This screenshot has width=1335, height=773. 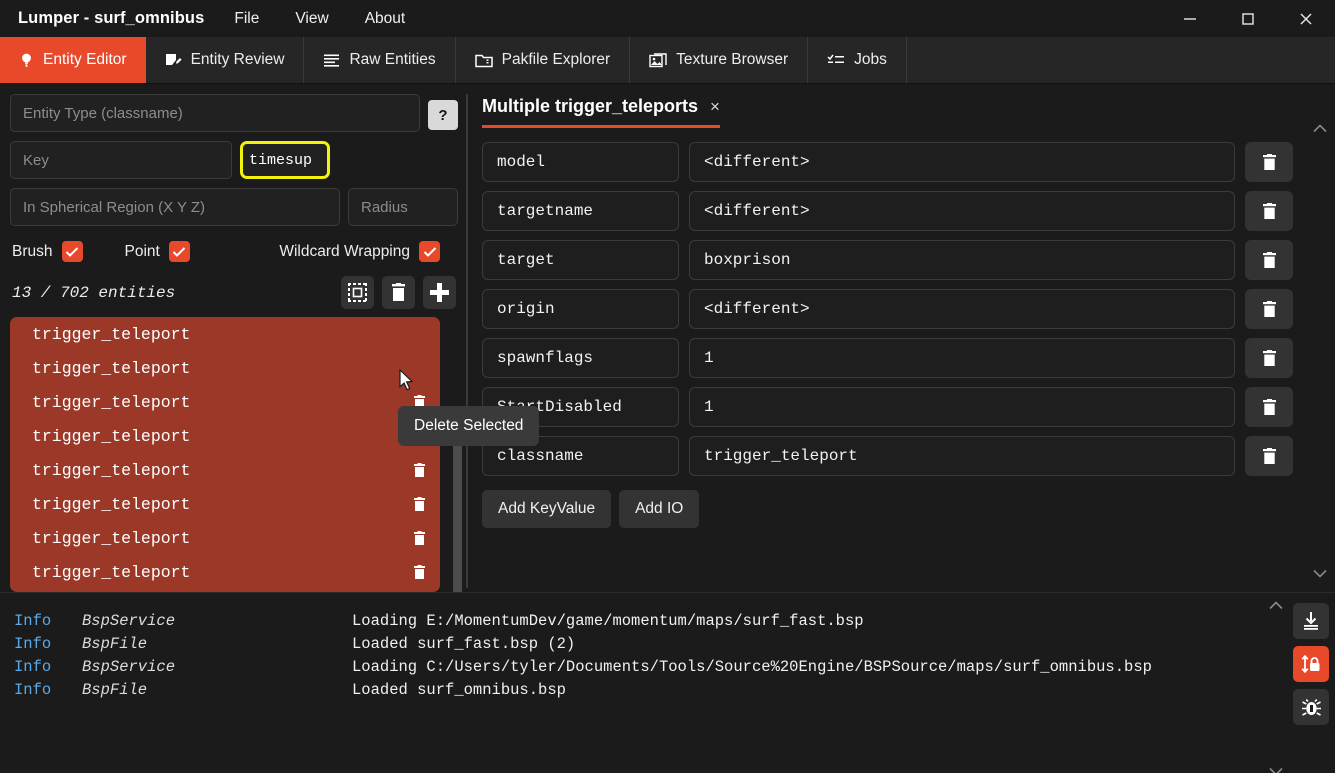 What do you see at coordinates (547, 509) in the screenshot?
I see `add-keyvalue-button: Add KeyValue` at bounding box center [547, 509].